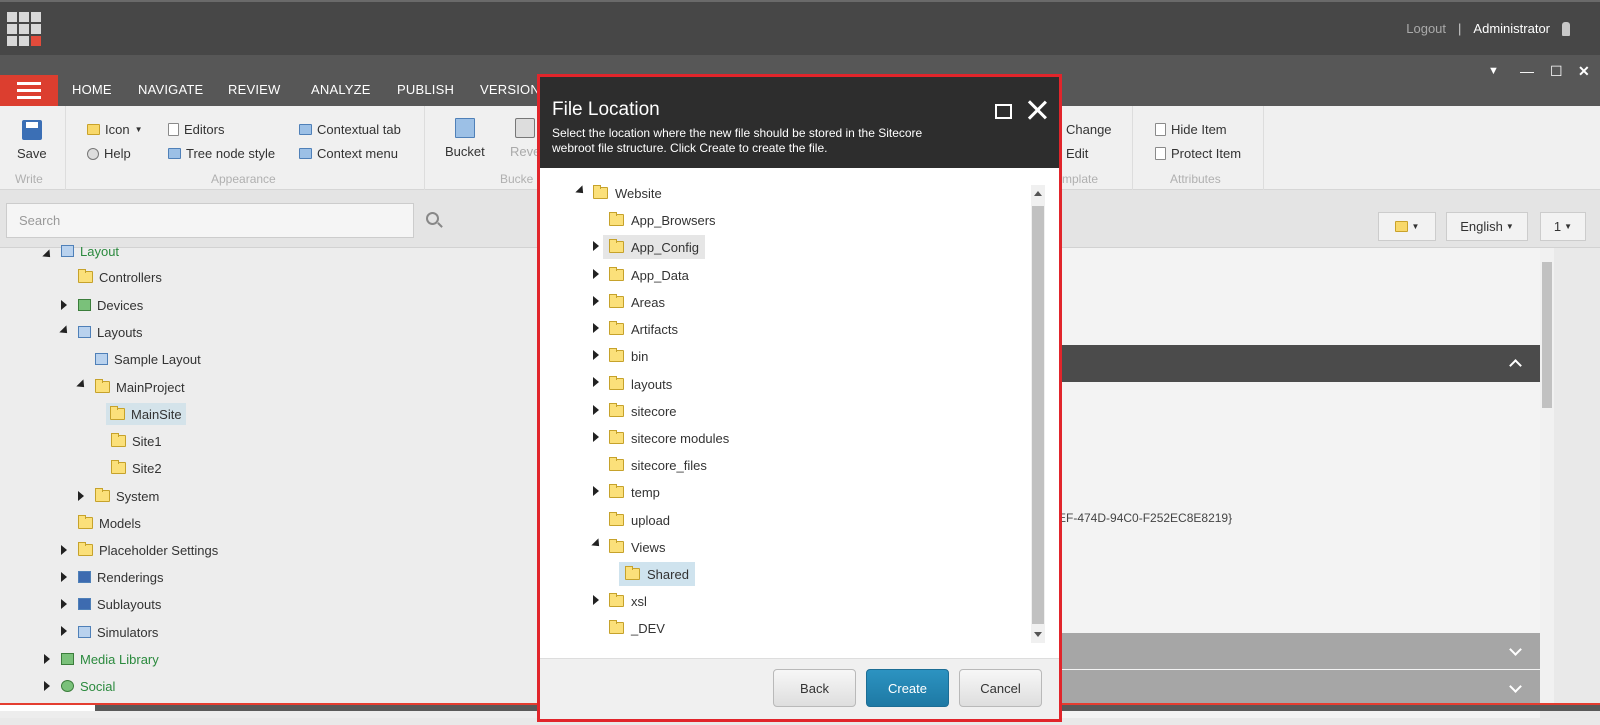  Describe the element at coordinates (29, 90) in the screenshot. I see `menu-icon` at that location.